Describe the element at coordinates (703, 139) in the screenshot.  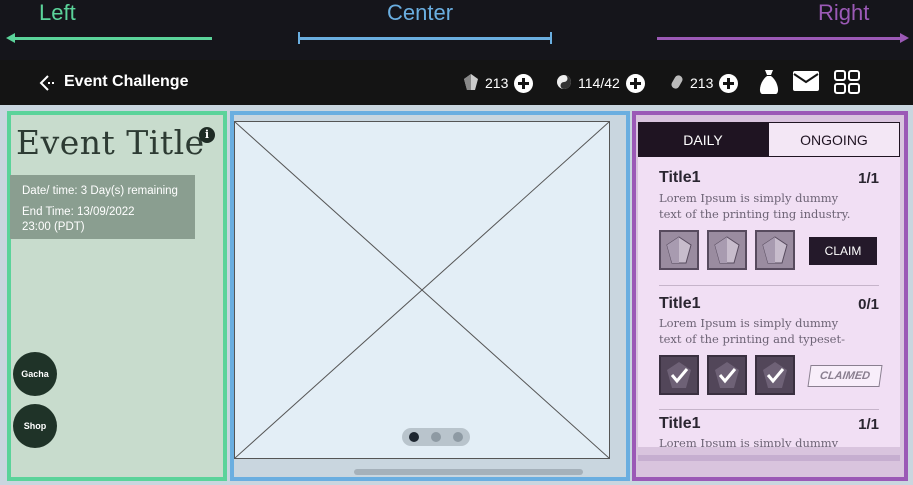
I see `tab-daily: DAILY` at that location.